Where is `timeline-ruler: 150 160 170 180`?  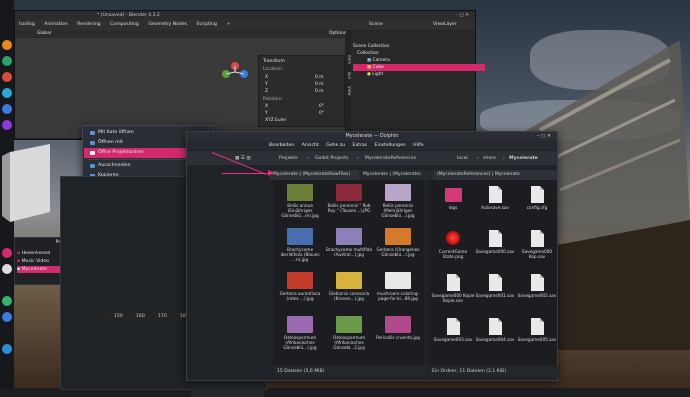
timeline-ruler: 150 160 170 180 is located at coordinates (150, 317).